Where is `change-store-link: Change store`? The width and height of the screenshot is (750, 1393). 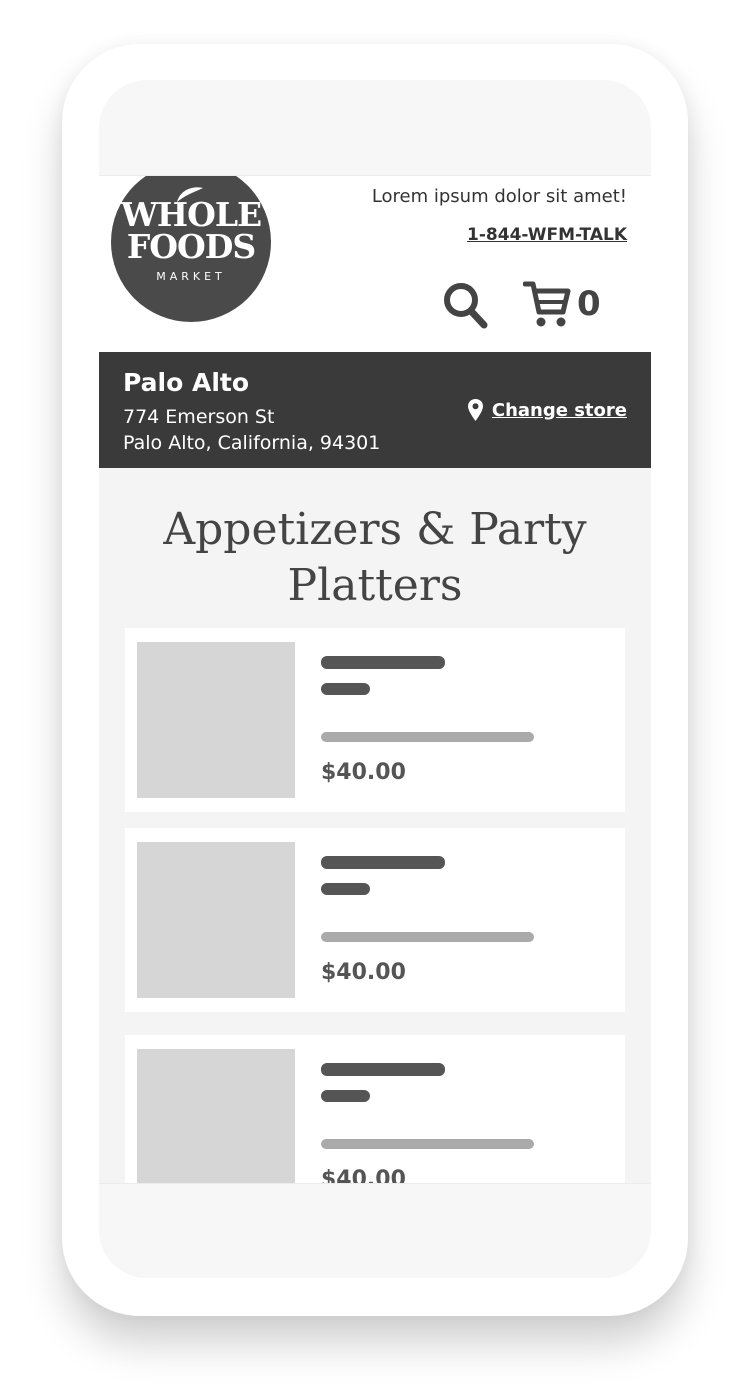
change-store-link: Change store is located at coordinates (547, 410).